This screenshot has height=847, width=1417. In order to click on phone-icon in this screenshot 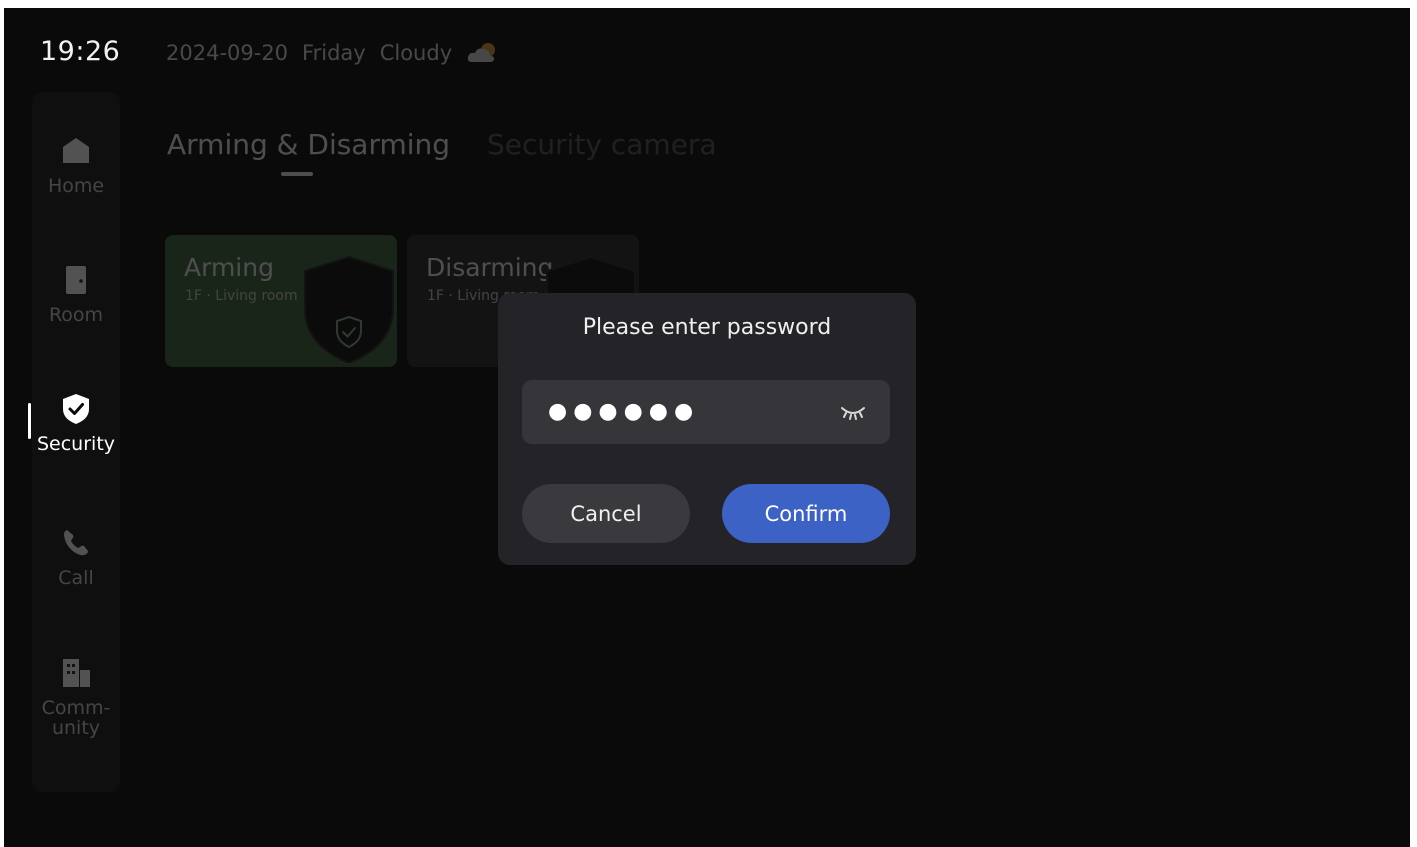, I will do `click(76, 543)`.